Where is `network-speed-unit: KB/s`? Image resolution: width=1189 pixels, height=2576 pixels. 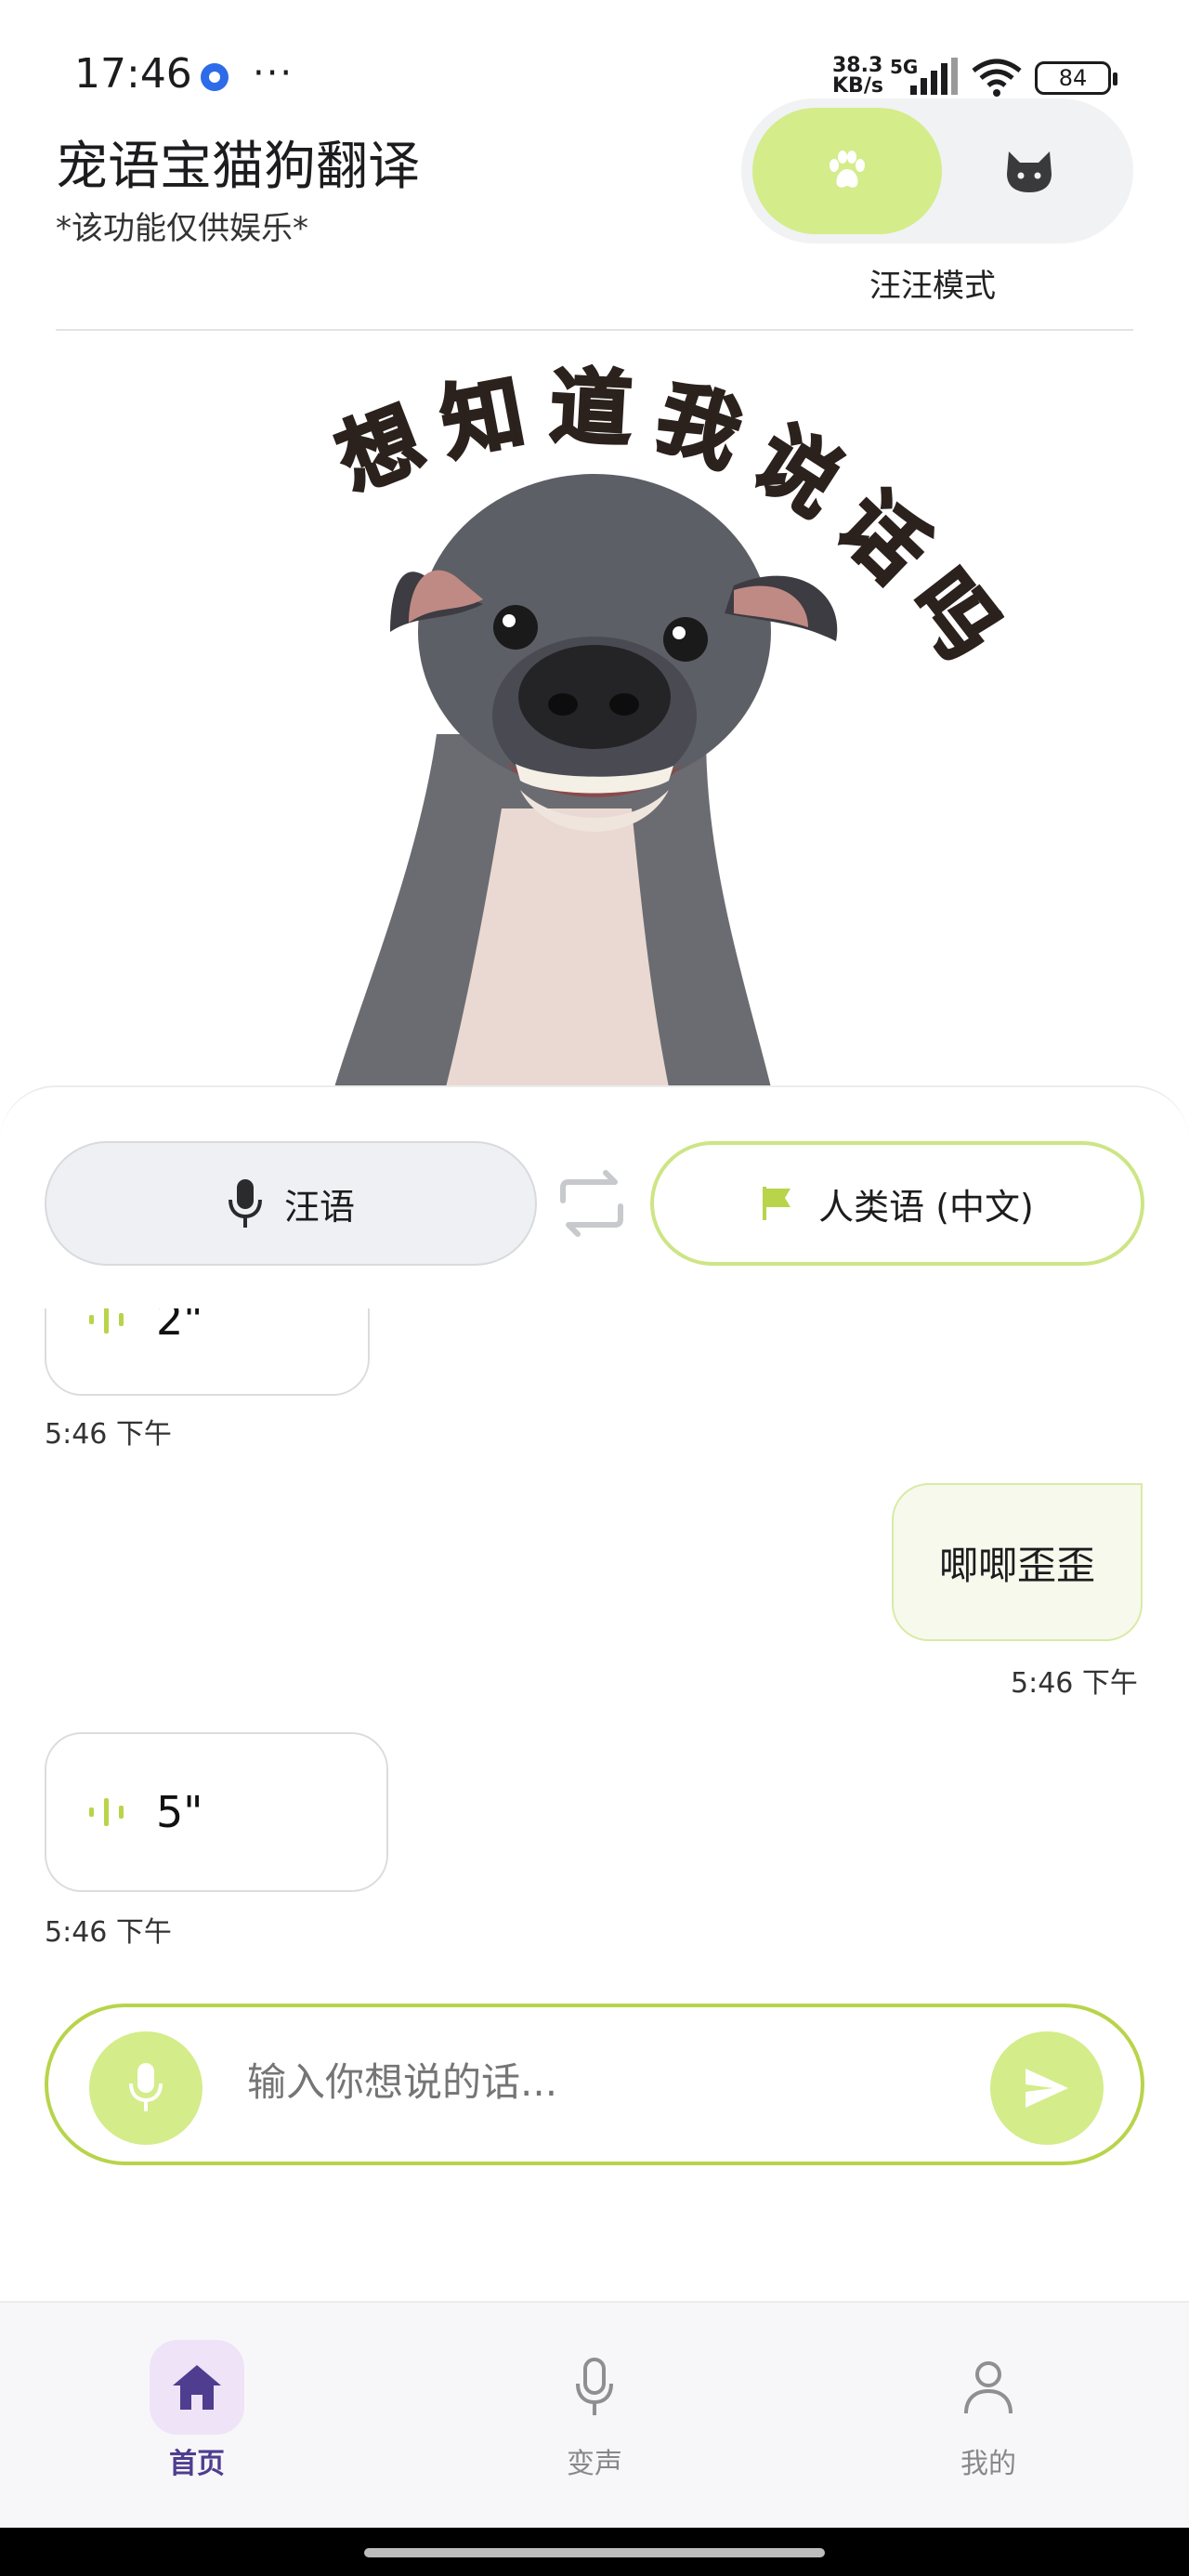
network-speed-unit: KB/s is located at coordinates (857, 86).